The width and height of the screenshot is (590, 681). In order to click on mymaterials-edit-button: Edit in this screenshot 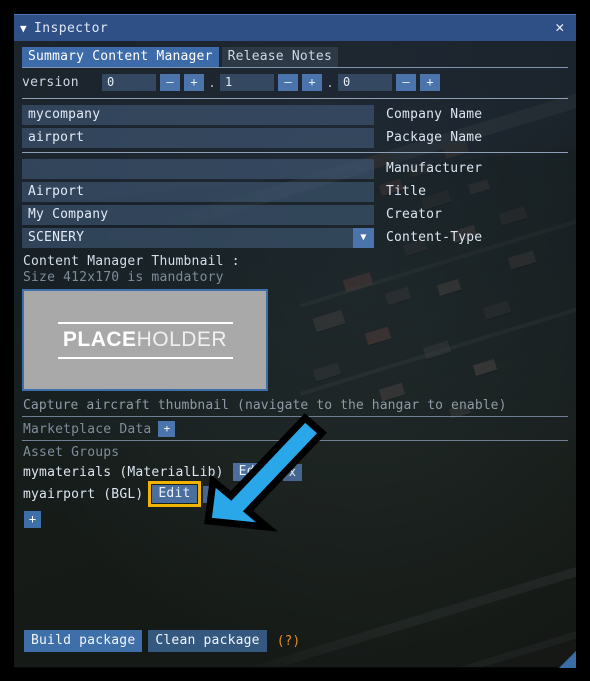, I will do `click(254, 472)`.